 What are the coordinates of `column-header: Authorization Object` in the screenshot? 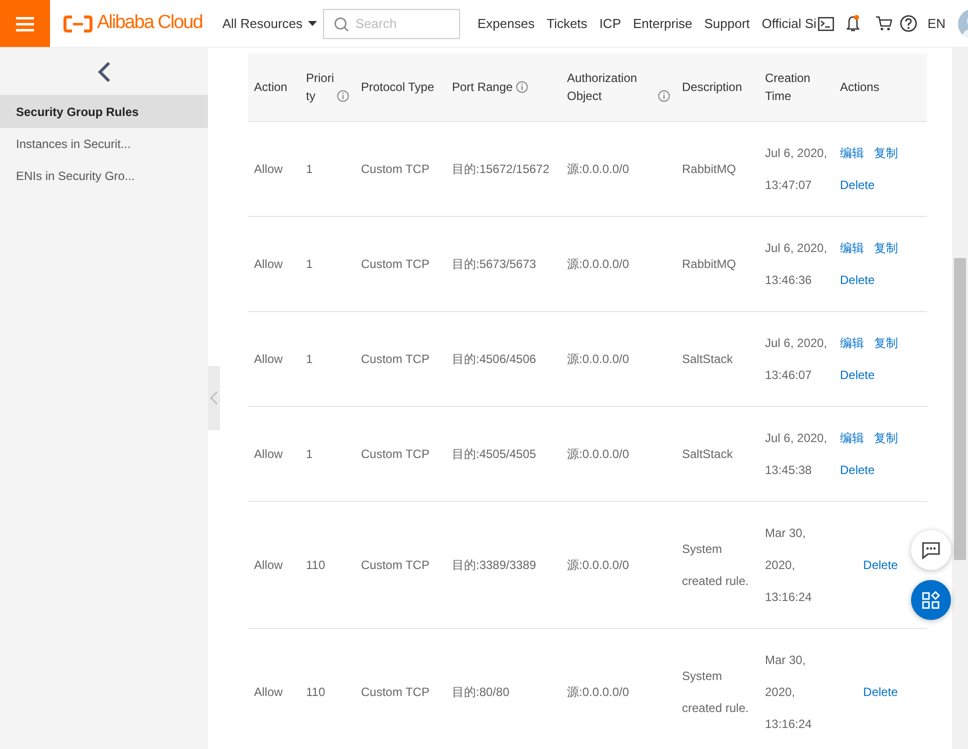 It's located at (602, 87).